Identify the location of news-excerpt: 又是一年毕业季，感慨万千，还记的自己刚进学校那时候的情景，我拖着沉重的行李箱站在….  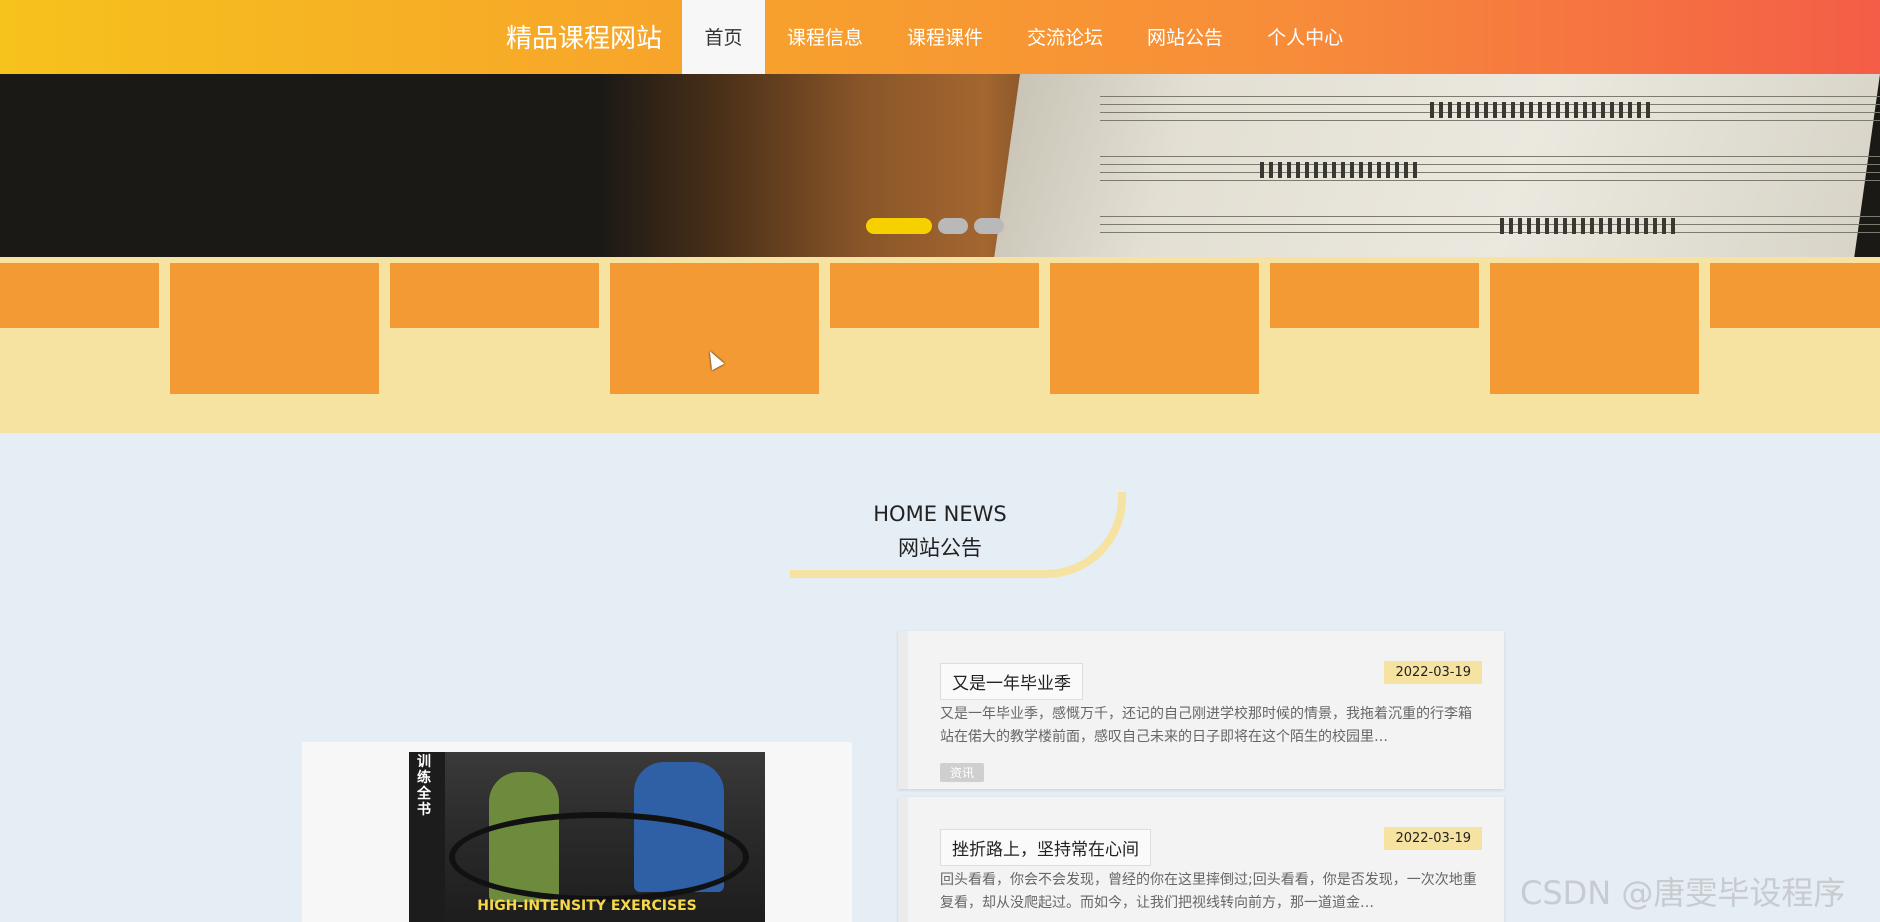
(1206, 725).